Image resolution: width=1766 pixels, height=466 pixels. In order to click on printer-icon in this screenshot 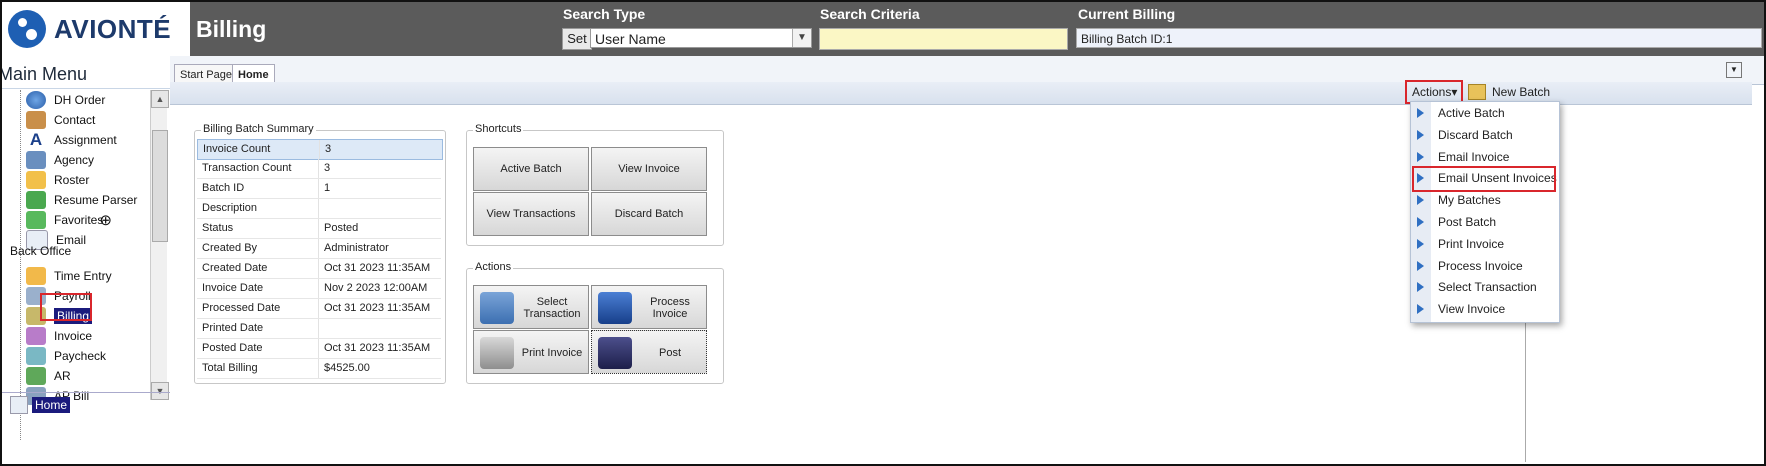, I will do `click(497, 353)`.